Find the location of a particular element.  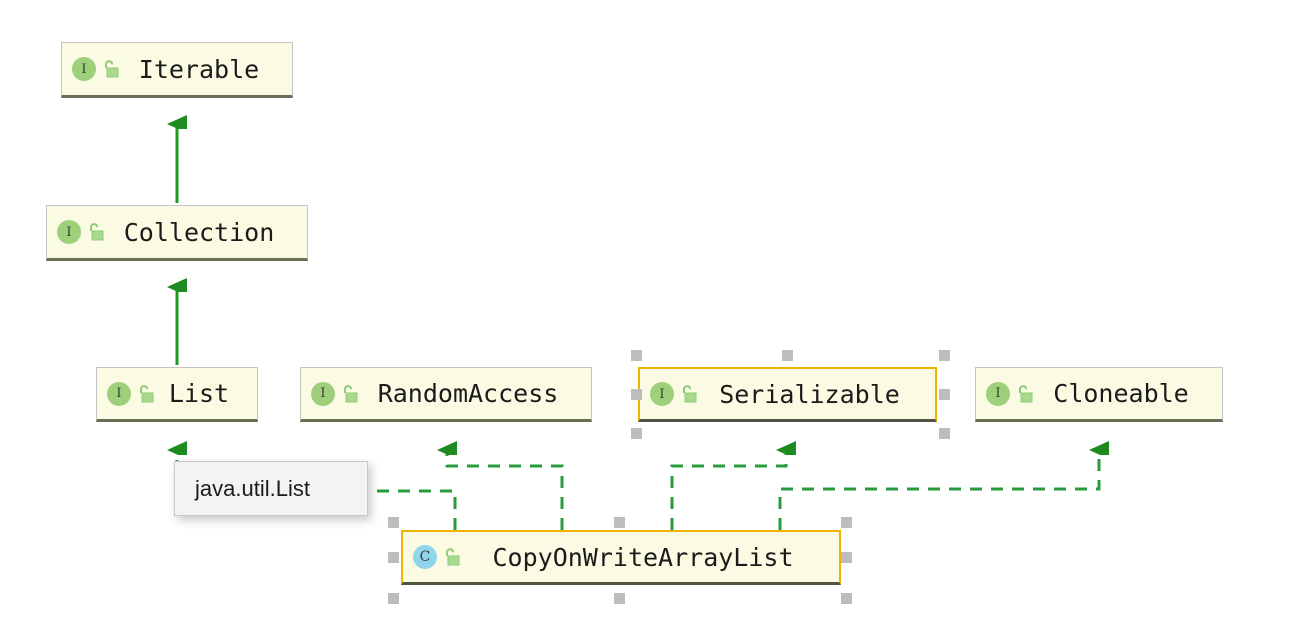

edge-cowal-to-serializable is located at coordinates (728, 490).